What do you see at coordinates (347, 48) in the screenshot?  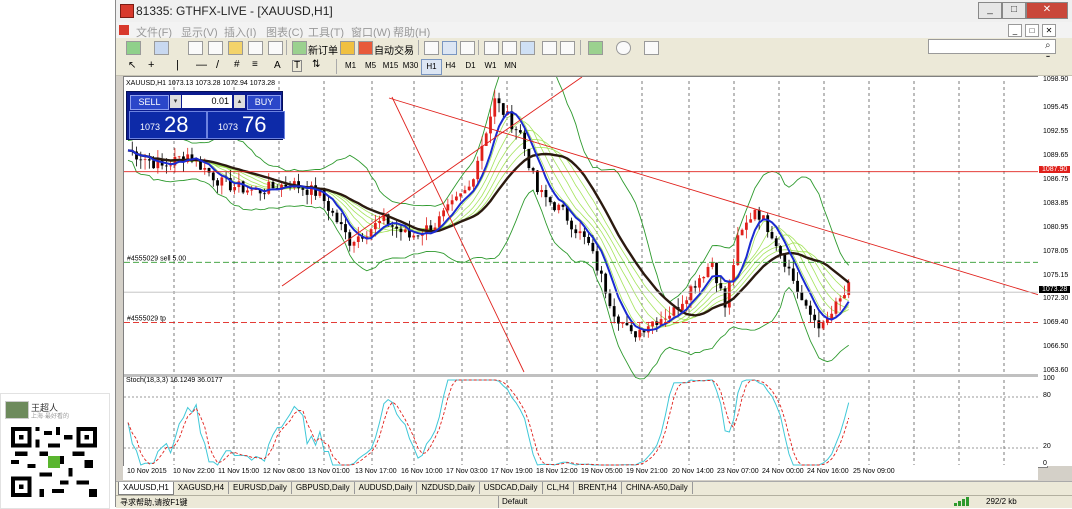 I see `metaeditor-icon` at bounding box center [347, 48].